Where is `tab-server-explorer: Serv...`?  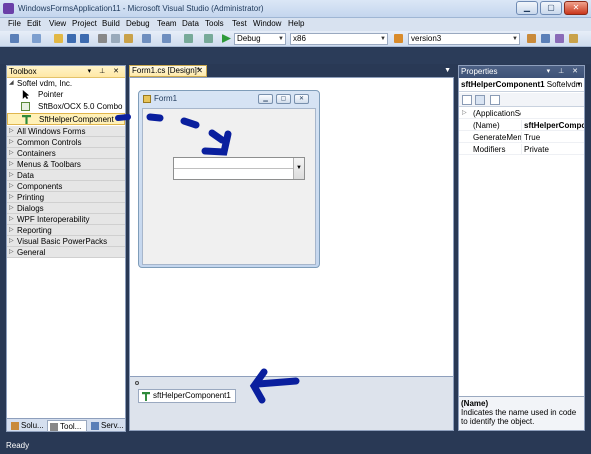
tab-server-explorer: Serv... is located at coordinates (107, 426).